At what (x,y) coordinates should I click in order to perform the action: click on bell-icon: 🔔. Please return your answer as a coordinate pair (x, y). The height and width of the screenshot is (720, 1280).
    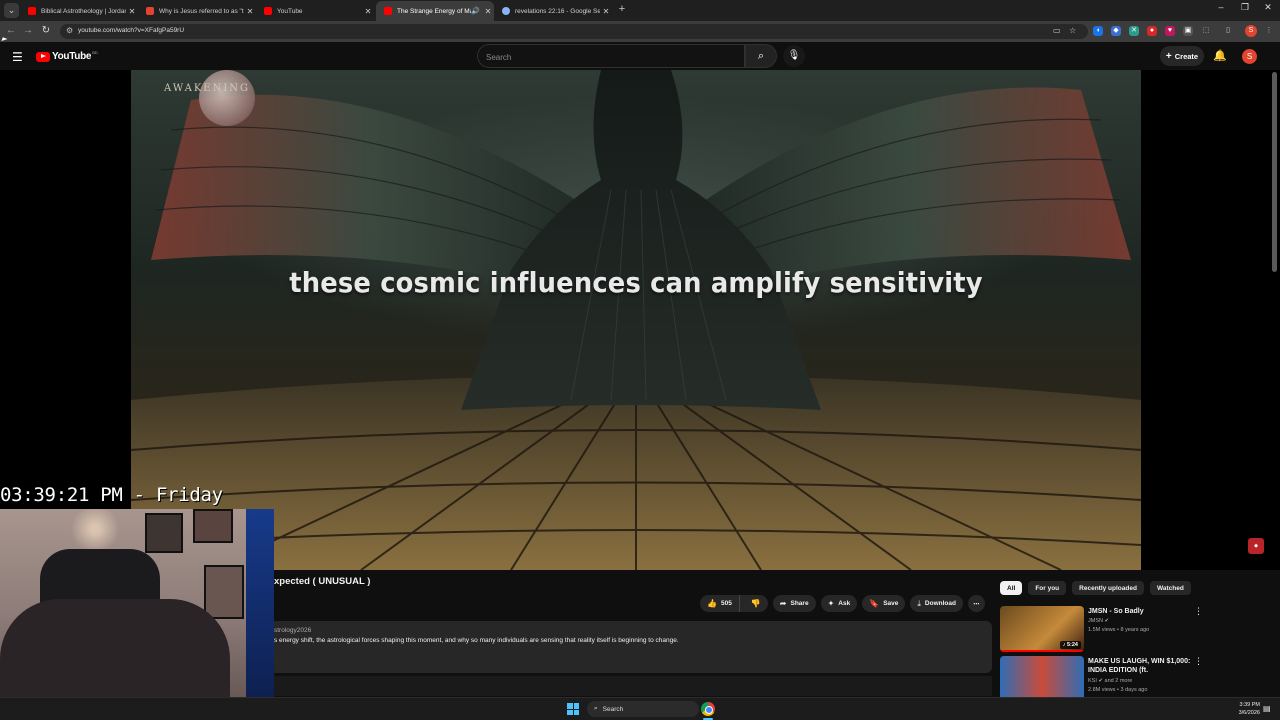
    Looking at the image, I should click on (1220, 55).